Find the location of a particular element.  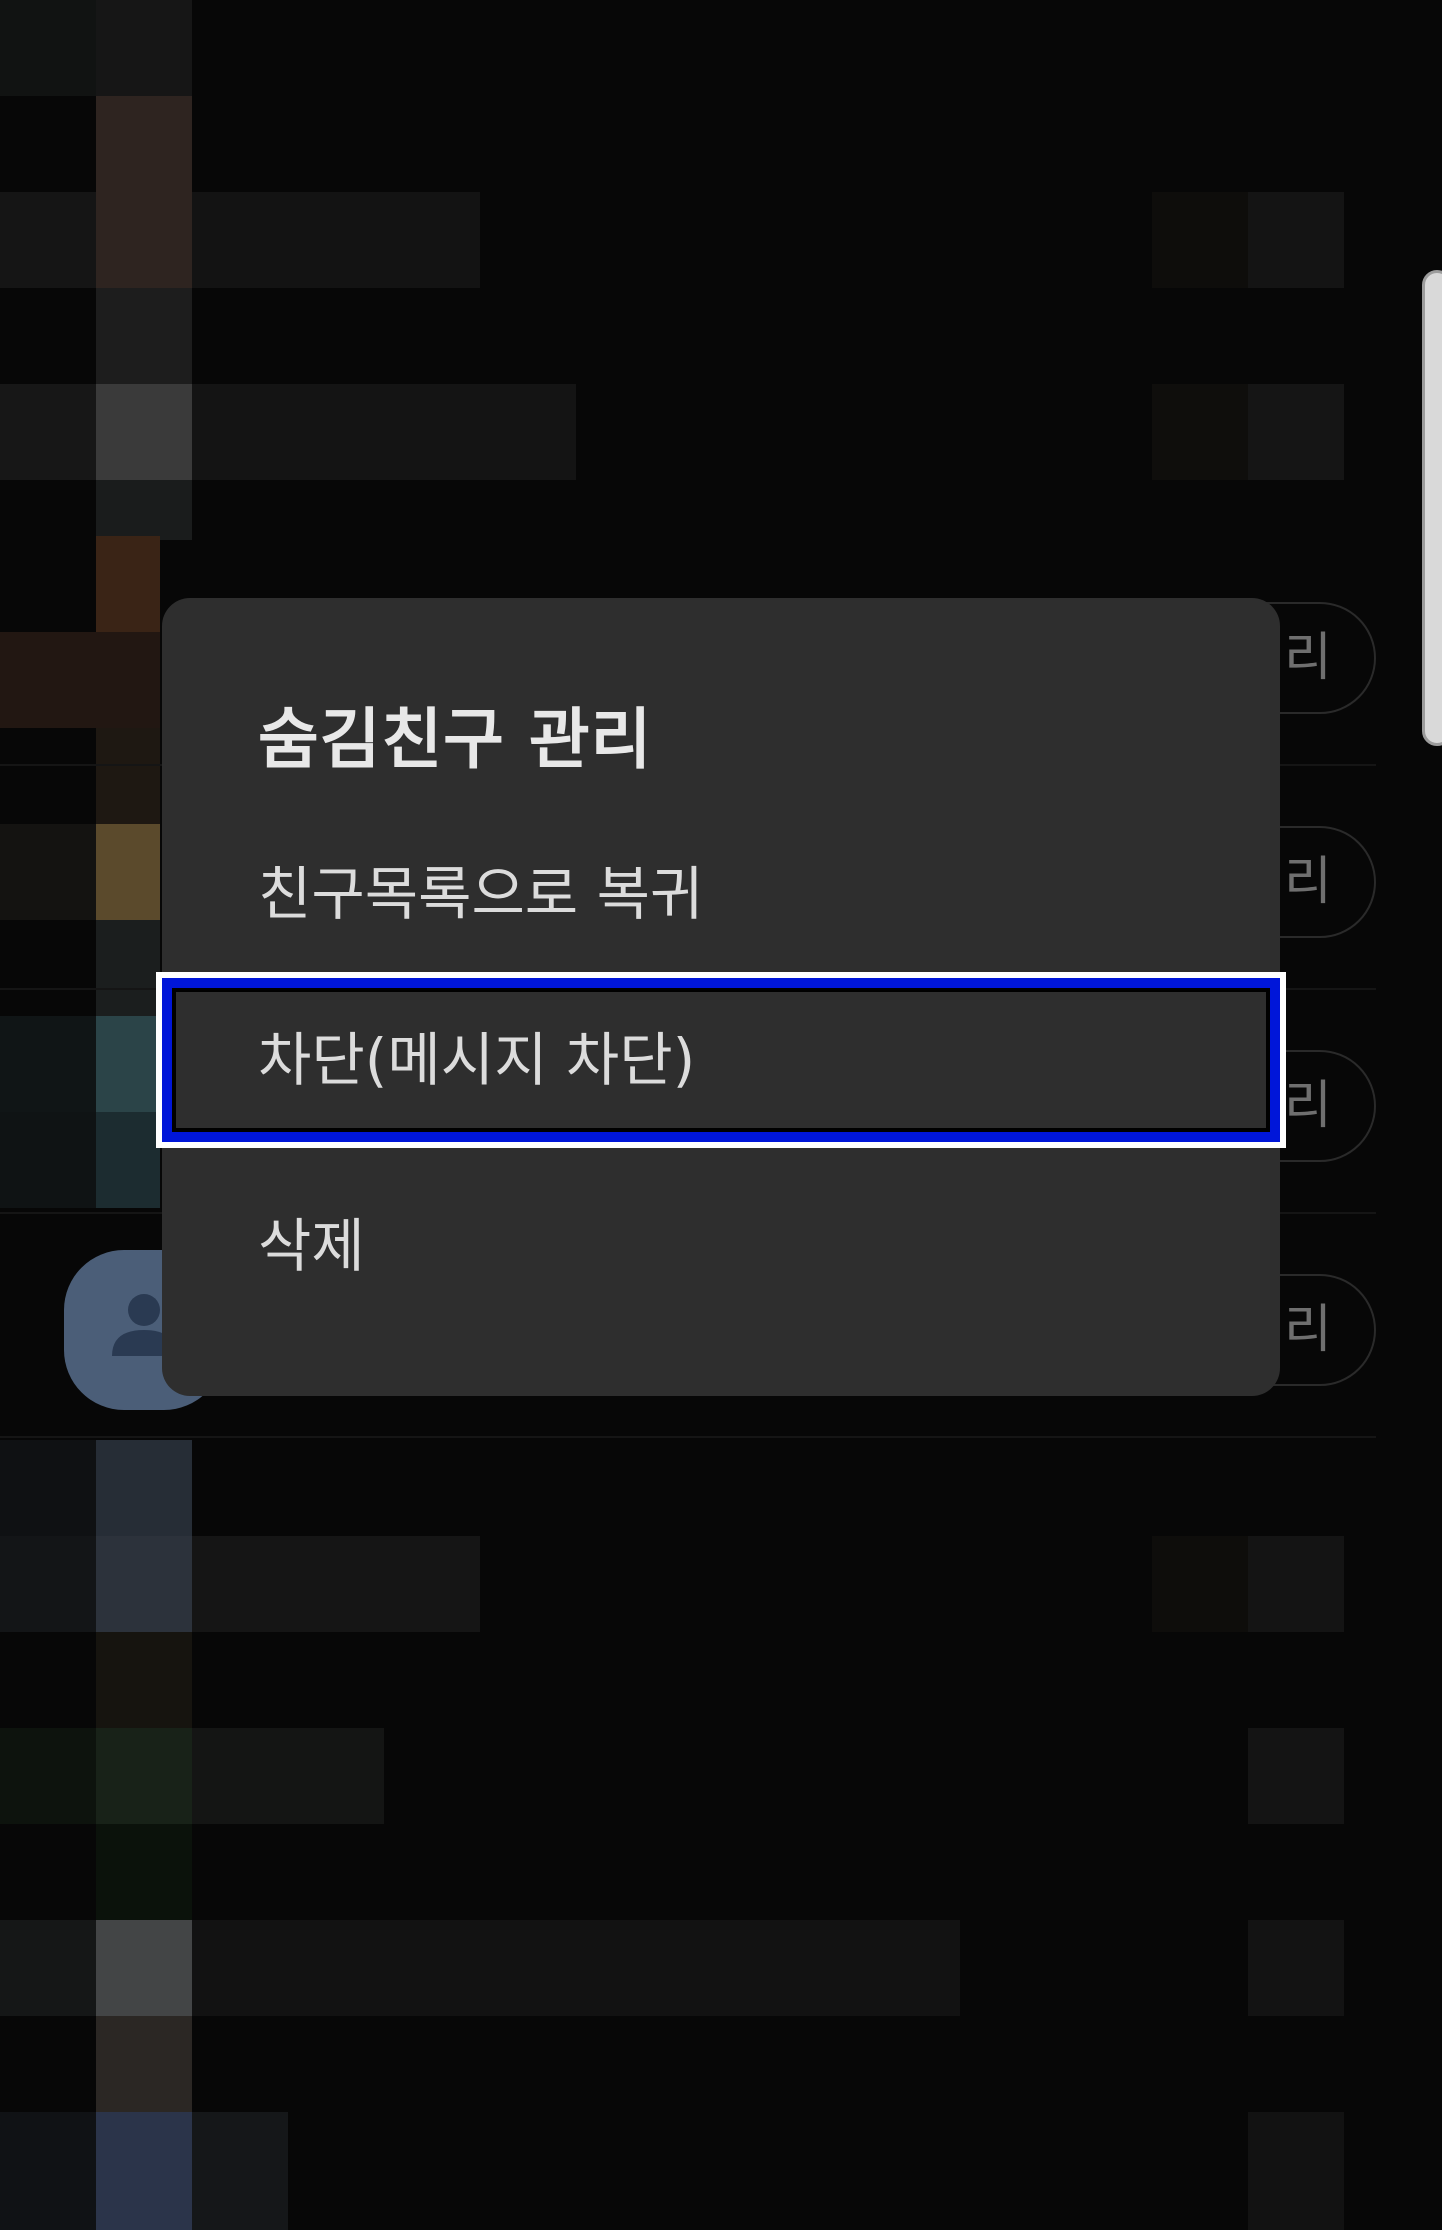

list-divider is located at coordinates (688, 1437).